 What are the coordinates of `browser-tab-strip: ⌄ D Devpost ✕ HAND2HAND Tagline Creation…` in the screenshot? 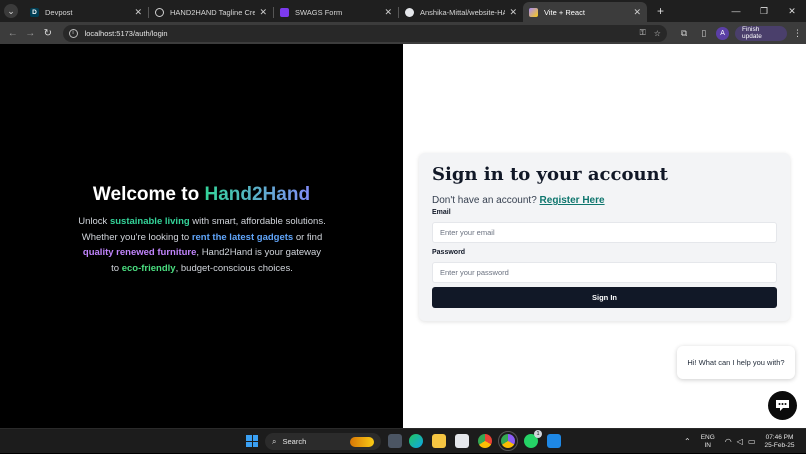 It's located at (403, 11).